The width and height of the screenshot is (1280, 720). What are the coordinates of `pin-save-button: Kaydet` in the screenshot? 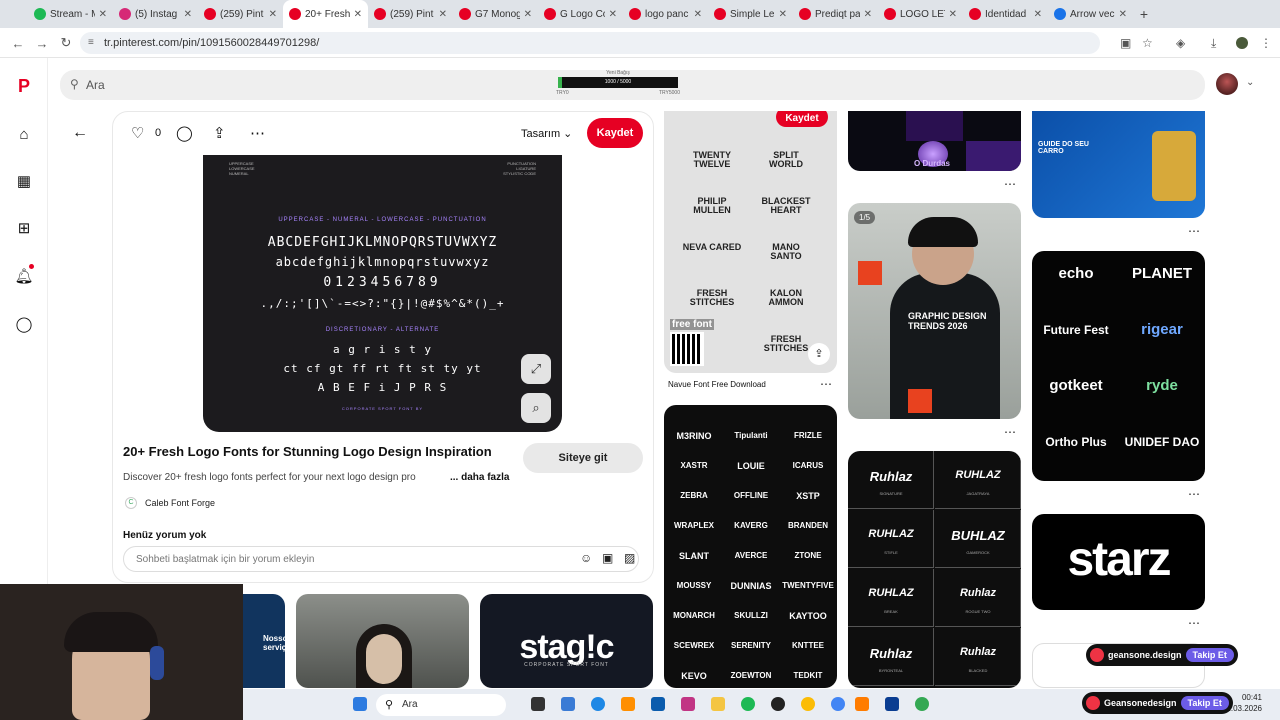 It's located at (802, 119).